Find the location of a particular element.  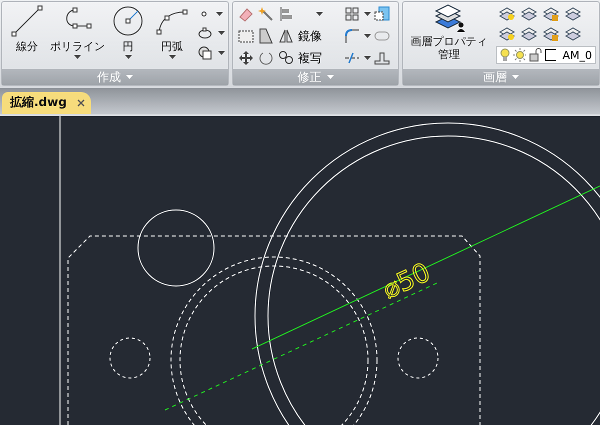

offset-icon is located at coordinates (382, 58).